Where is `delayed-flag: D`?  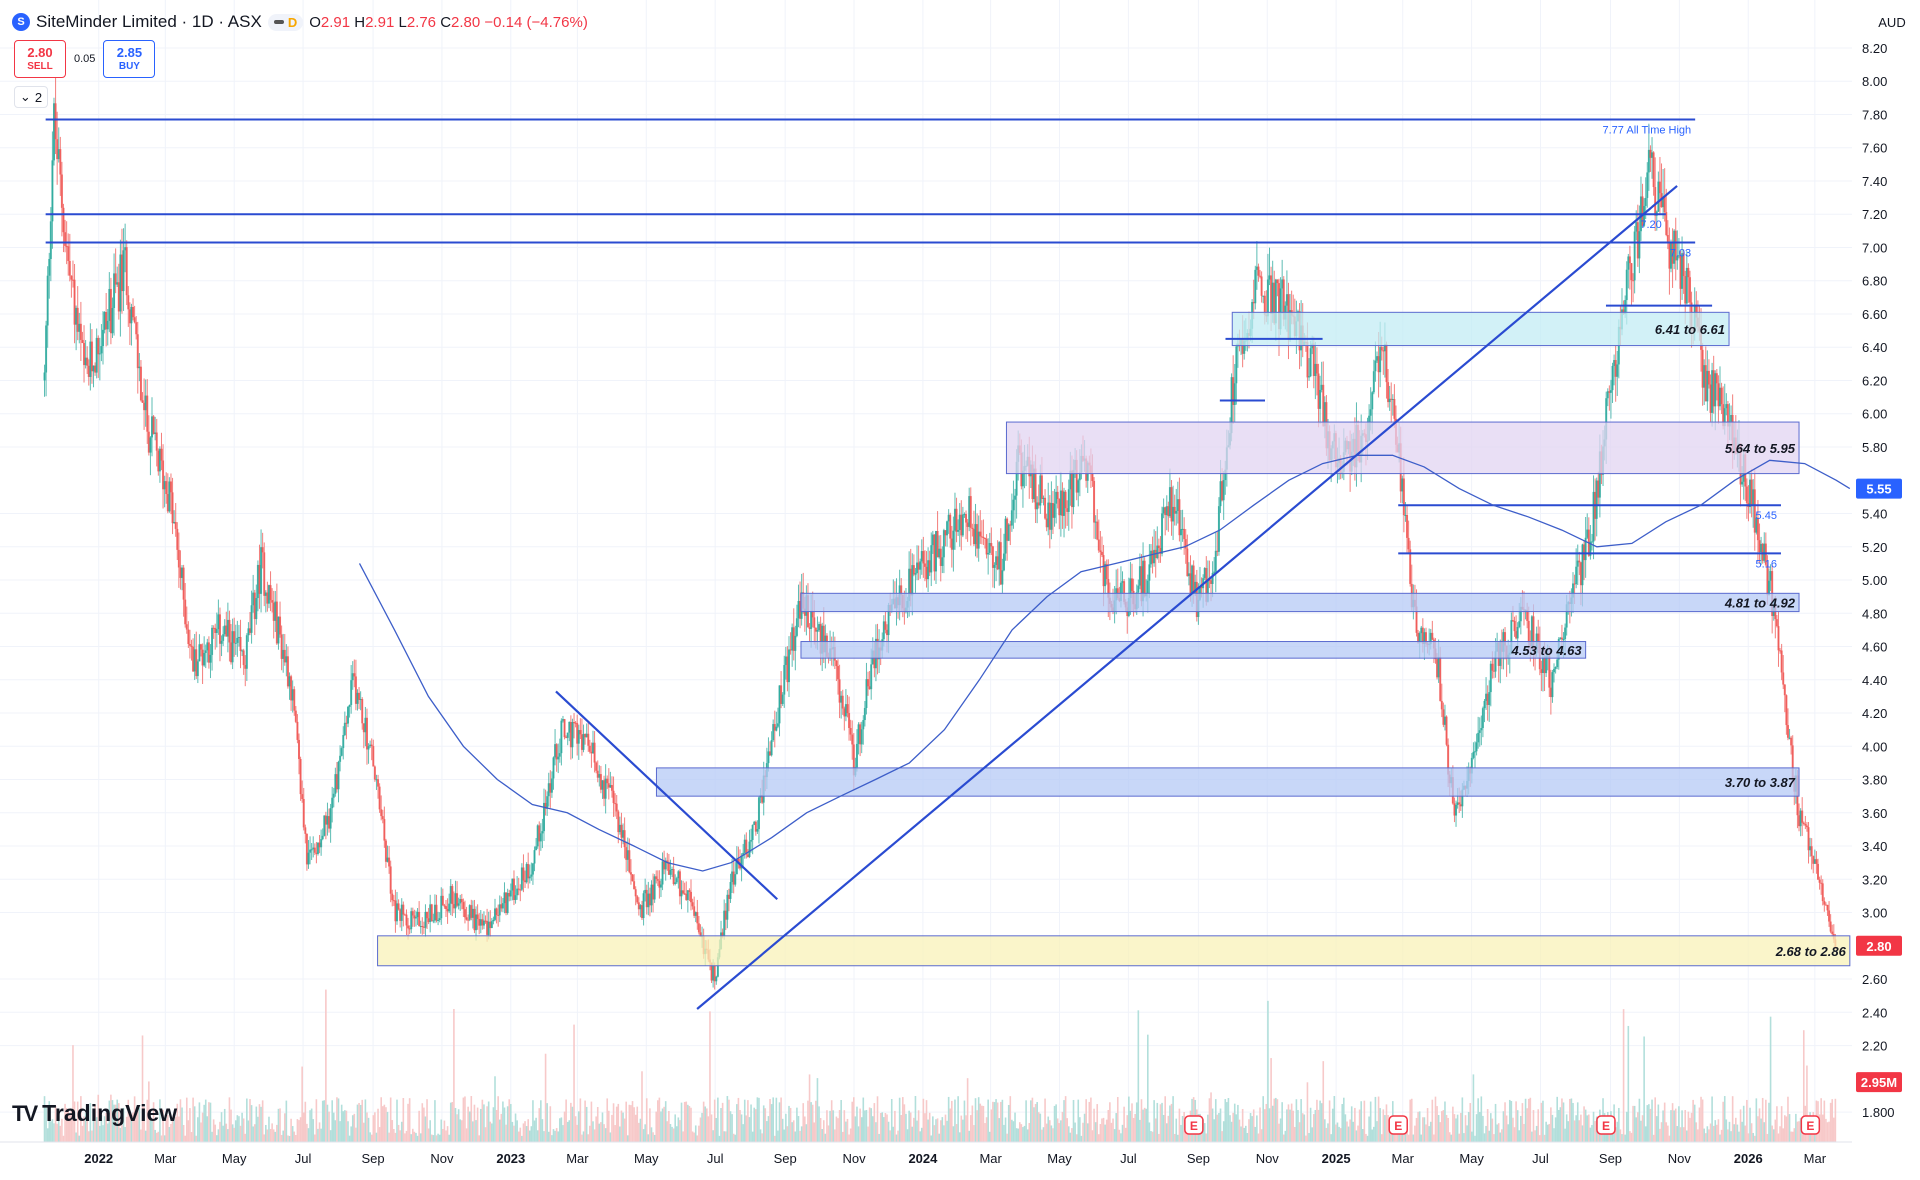 delayed-flag: D is located at coordinates (292, 22).